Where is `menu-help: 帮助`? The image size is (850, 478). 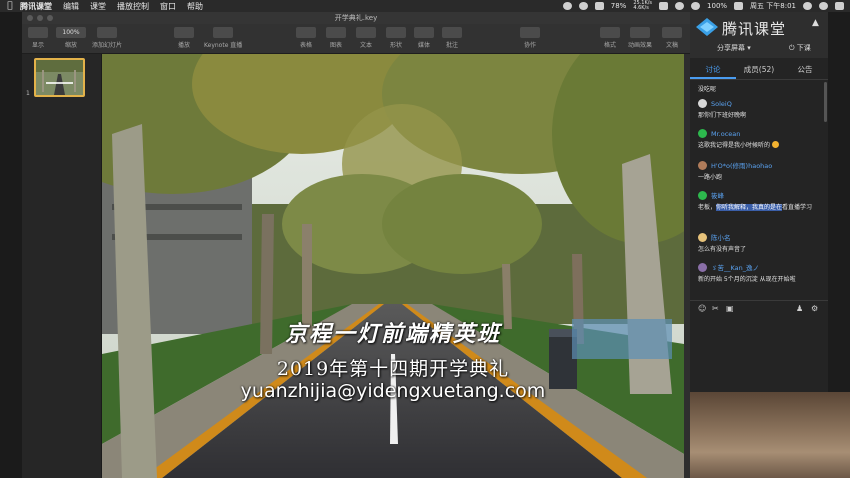
menu-help: 帮助 is located at coordinates (195, 6).